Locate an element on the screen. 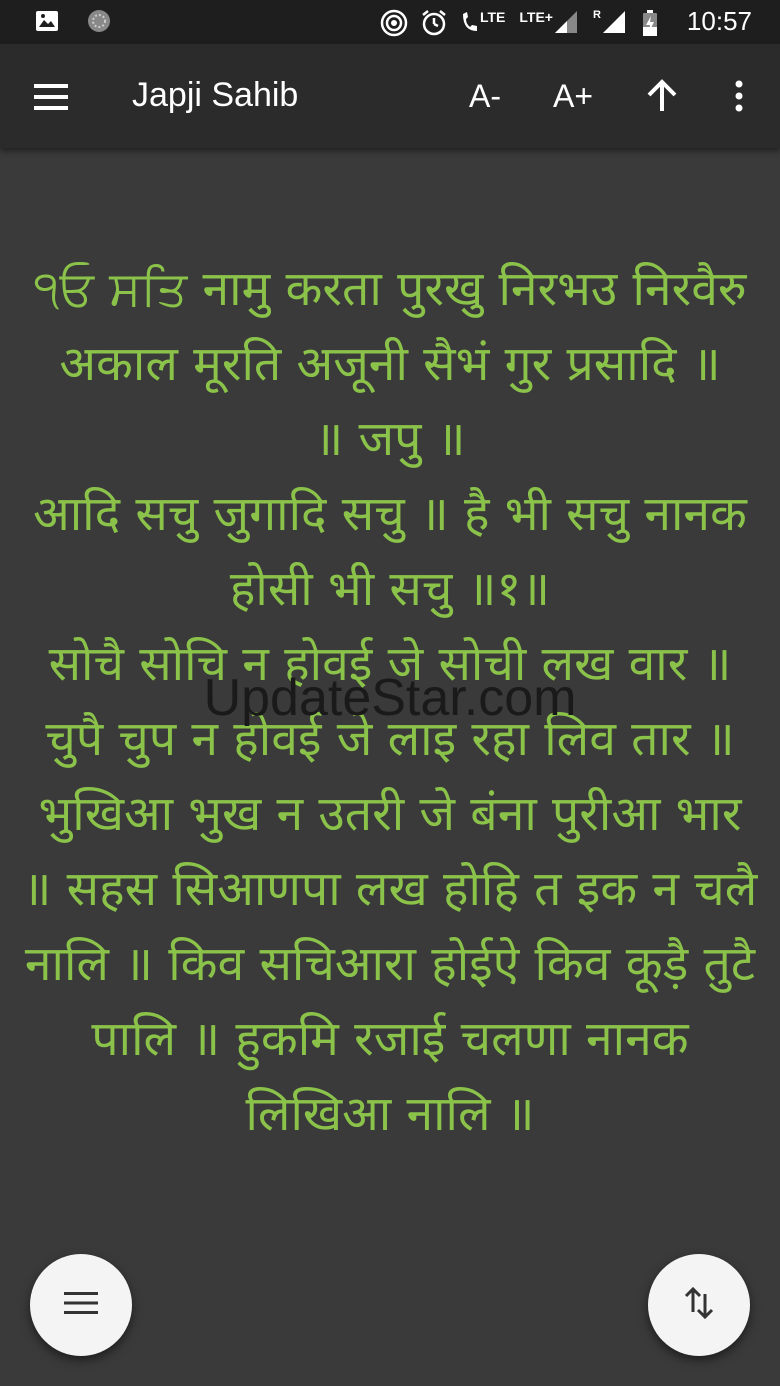  lte-plus-label: LTE+ is located at coordinates (536, 16).